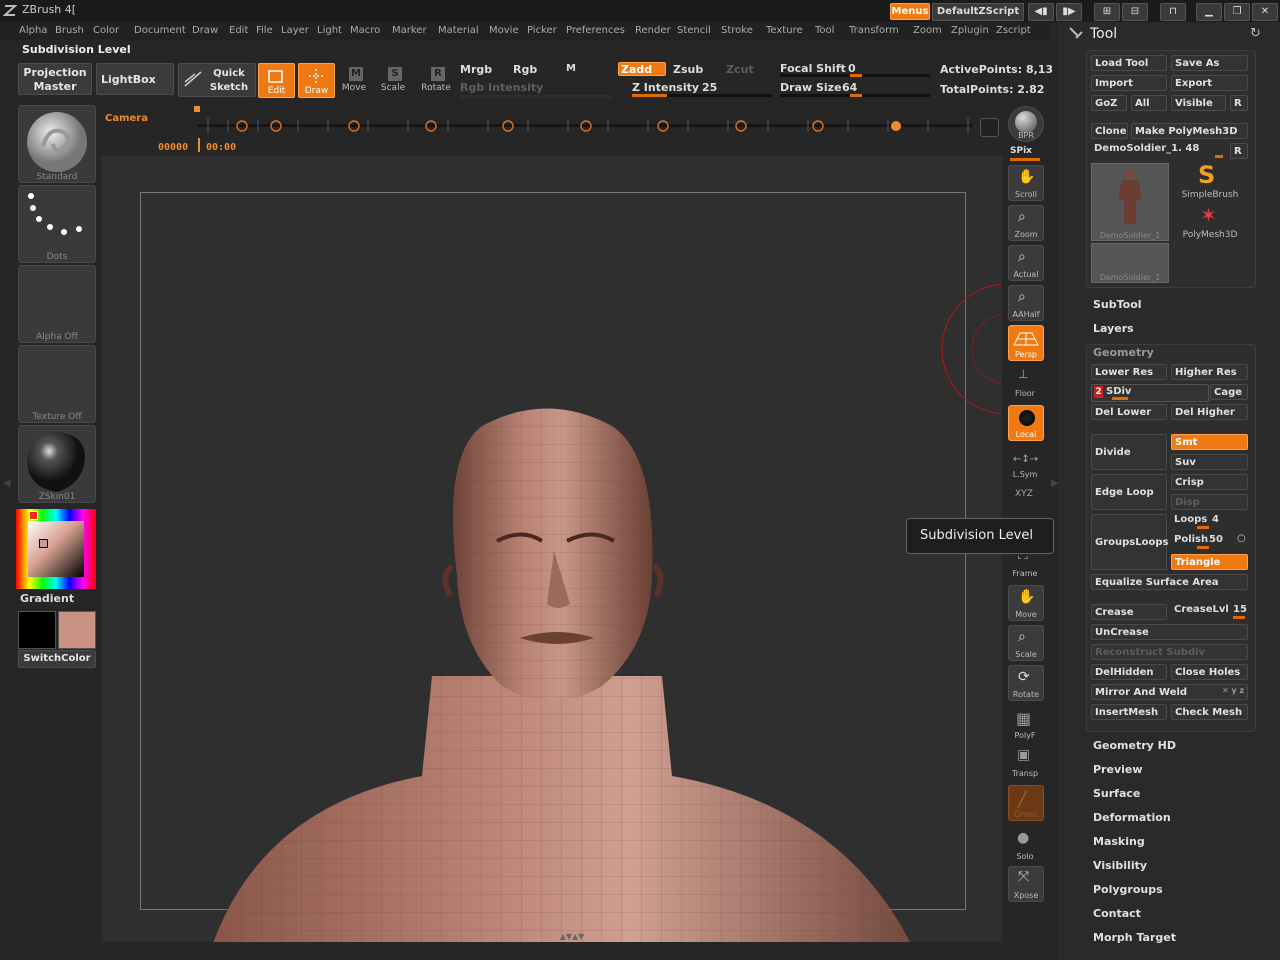  Describe the element at coordinates (1129, 492) in the screenshot. I see `edge-loop-button: Edge Loop` at that location.